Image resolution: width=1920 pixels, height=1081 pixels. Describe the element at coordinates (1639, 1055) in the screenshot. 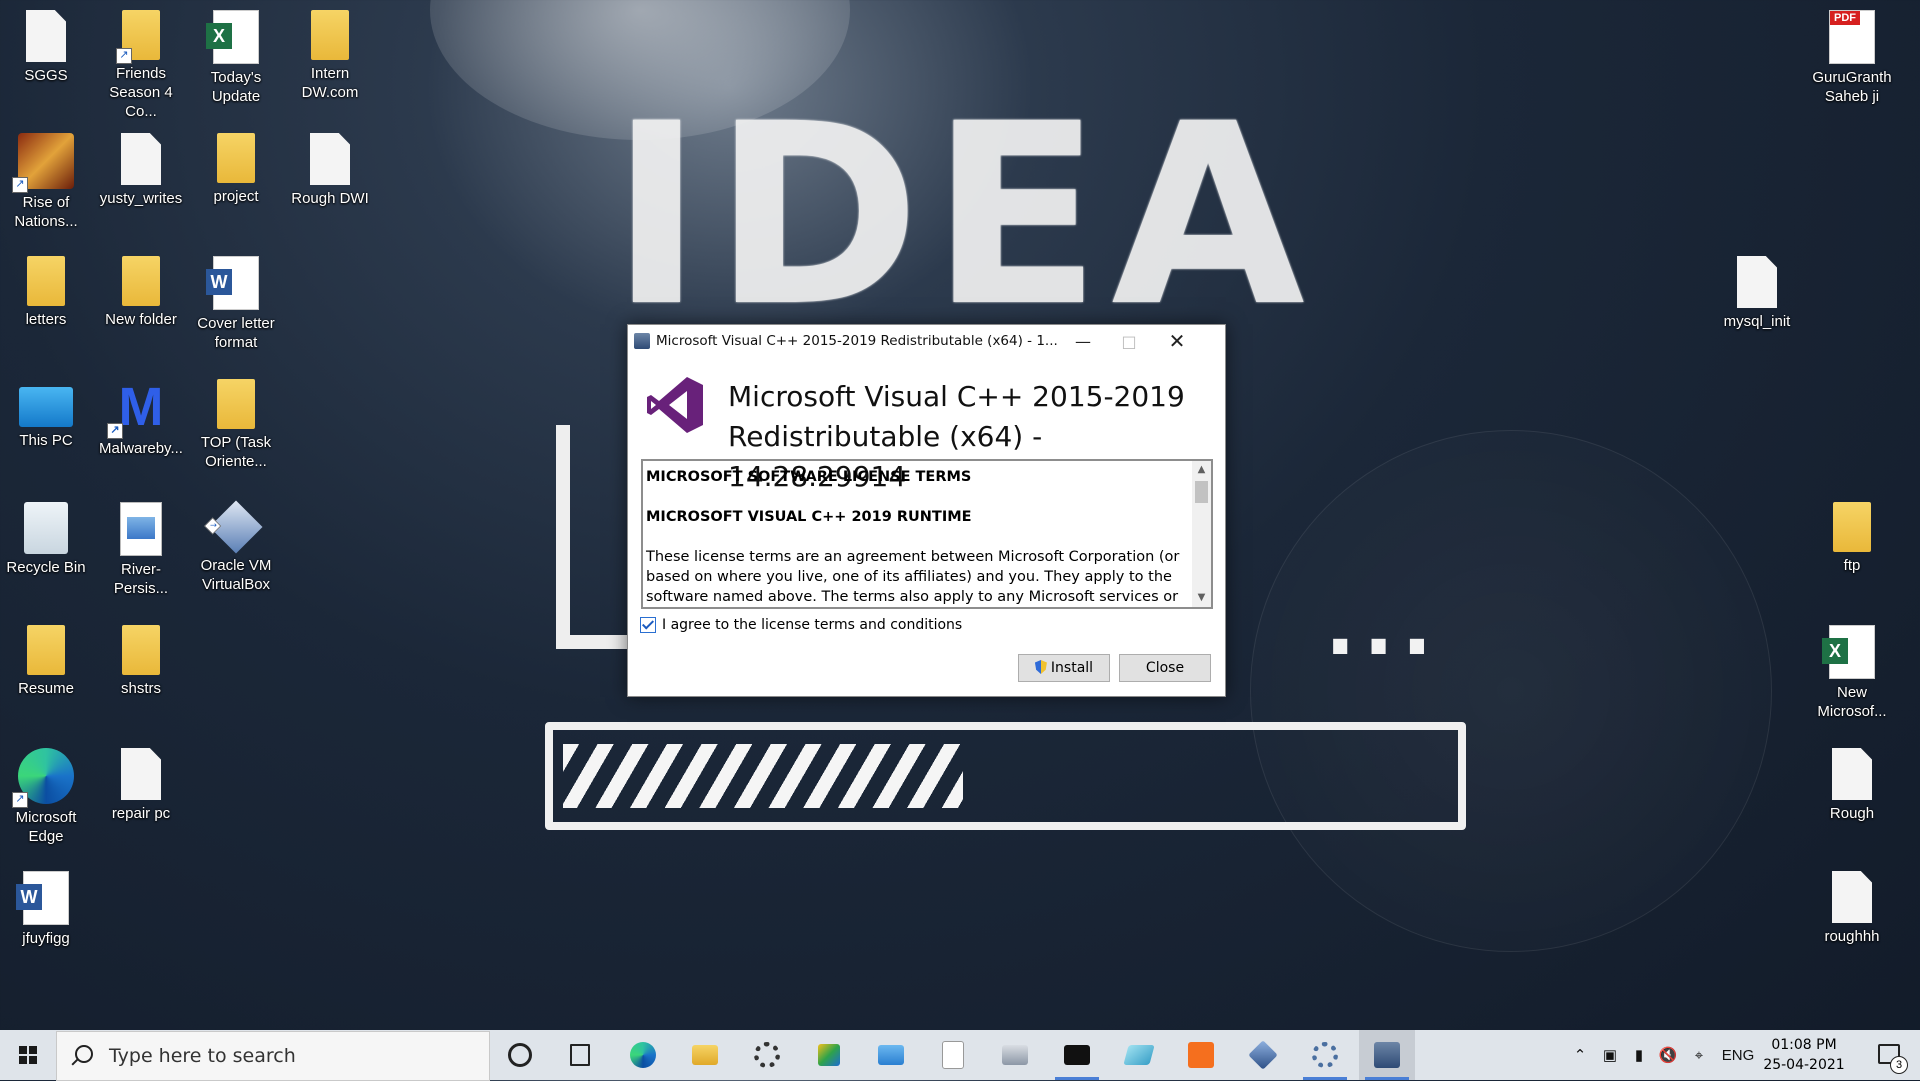

I see `battery-icon: ▮` at that location.